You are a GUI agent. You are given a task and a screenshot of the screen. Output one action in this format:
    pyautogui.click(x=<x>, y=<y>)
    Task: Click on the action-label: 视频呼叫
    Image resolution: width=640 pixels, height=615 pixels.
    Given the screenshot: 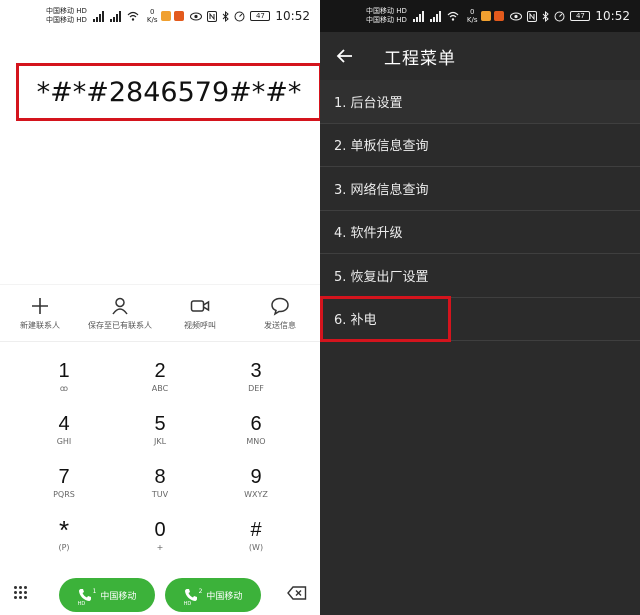 What is the action you would take?
    pyautogui.click(x=200, y=325)
    